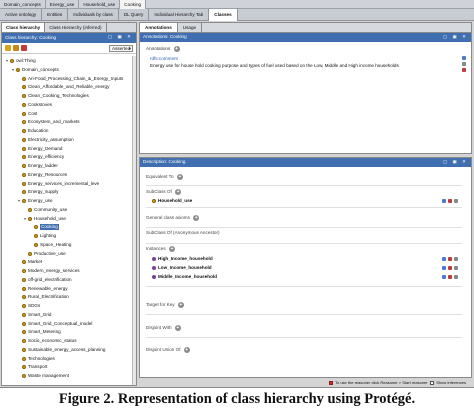  I want to click on tree-node: Sustainable_energy_access_planning, so click(61, 350).